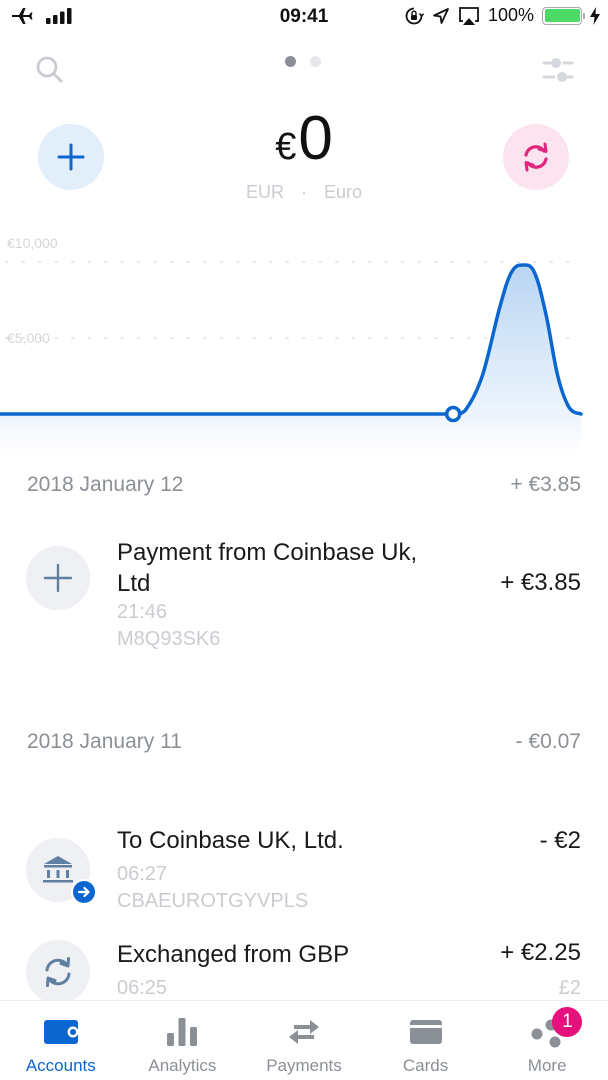 The height and width of the screenshot is (1080, 608). What do you see at coordinates (58, 869) in the screenshot?
I see `bank-icon` at bounding box center [58, 869].